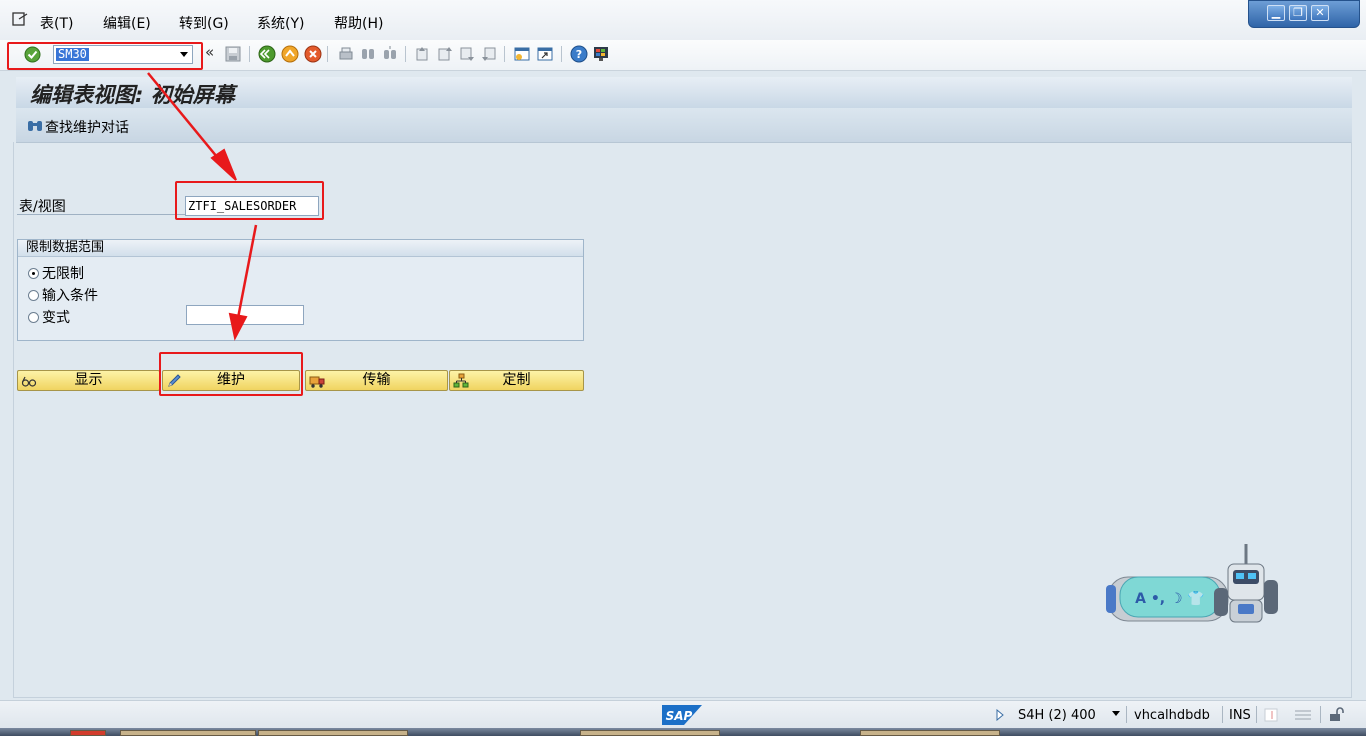 The image size is (1366, 736). Describe the element at coordinates (280, 23) in the screenshot. I see `menu-system: 系统(Y)` at that location.